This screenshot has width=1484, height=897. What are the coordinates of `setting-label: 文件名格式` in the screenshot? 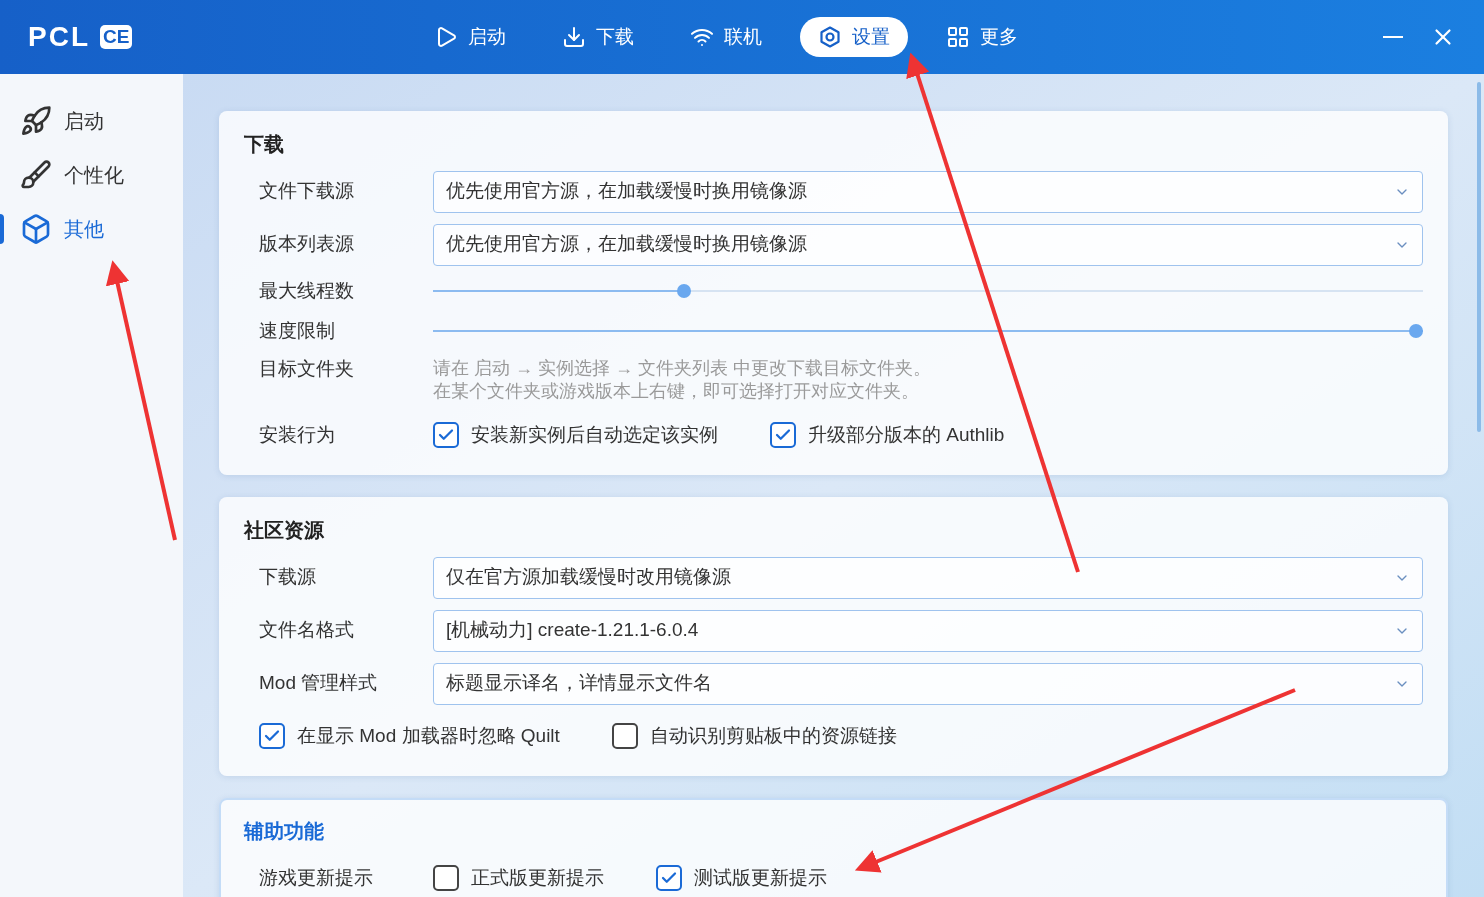 It's located at (307, 630).